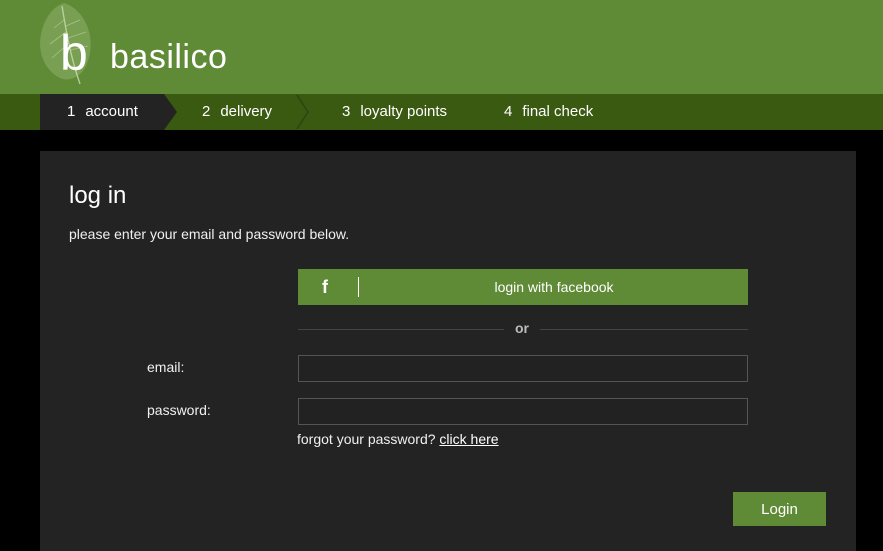 This screenshot has width=883, height=551. Describe the element at coordinates (246, 111) in the screenshot. I see `step-label: delivery` at that location.